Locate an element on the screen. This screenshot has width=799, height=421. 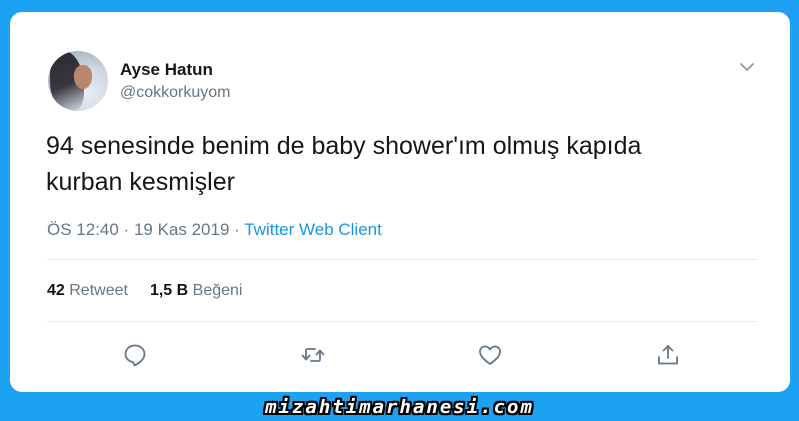
like-label: Beğeni is located at coordinates (217, 290).